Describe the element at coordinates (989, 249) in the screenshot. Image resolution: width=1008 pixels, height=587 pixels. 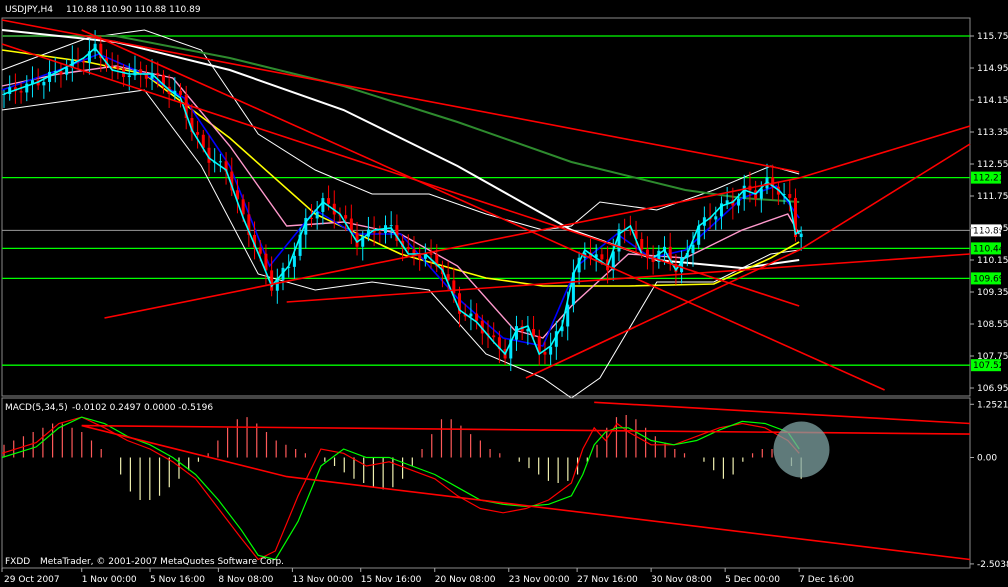
I see `price-label-text: 110.44` at that location.